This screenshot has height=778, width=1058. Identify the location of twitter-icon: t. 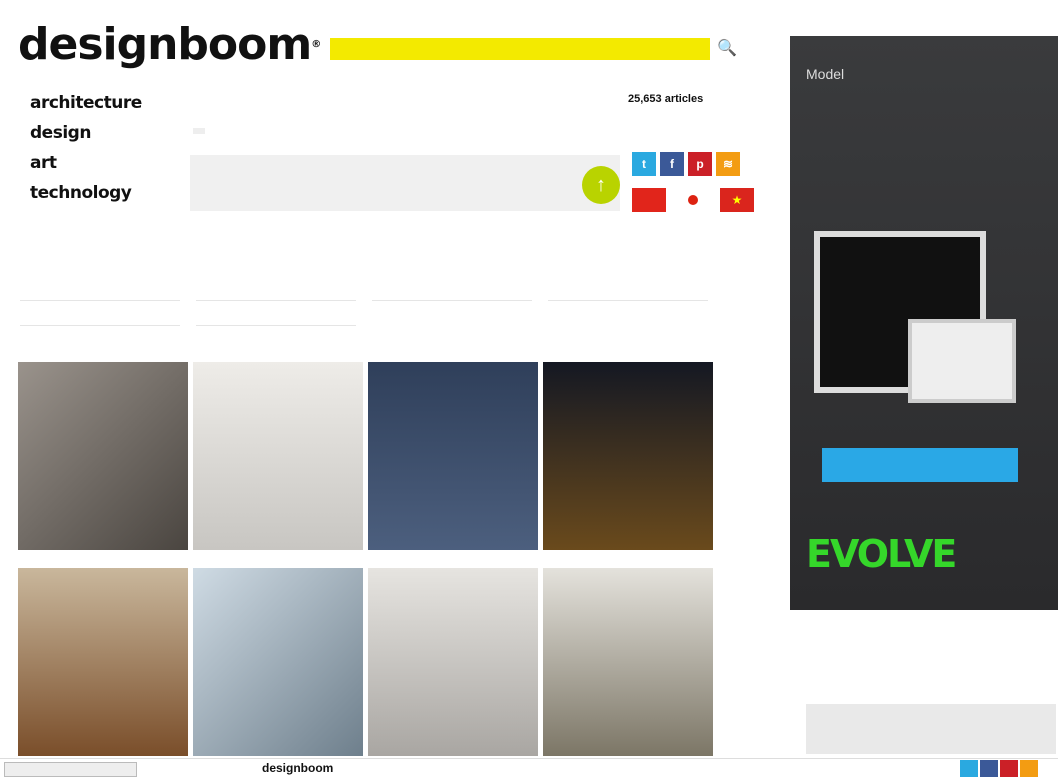
(644, 164).